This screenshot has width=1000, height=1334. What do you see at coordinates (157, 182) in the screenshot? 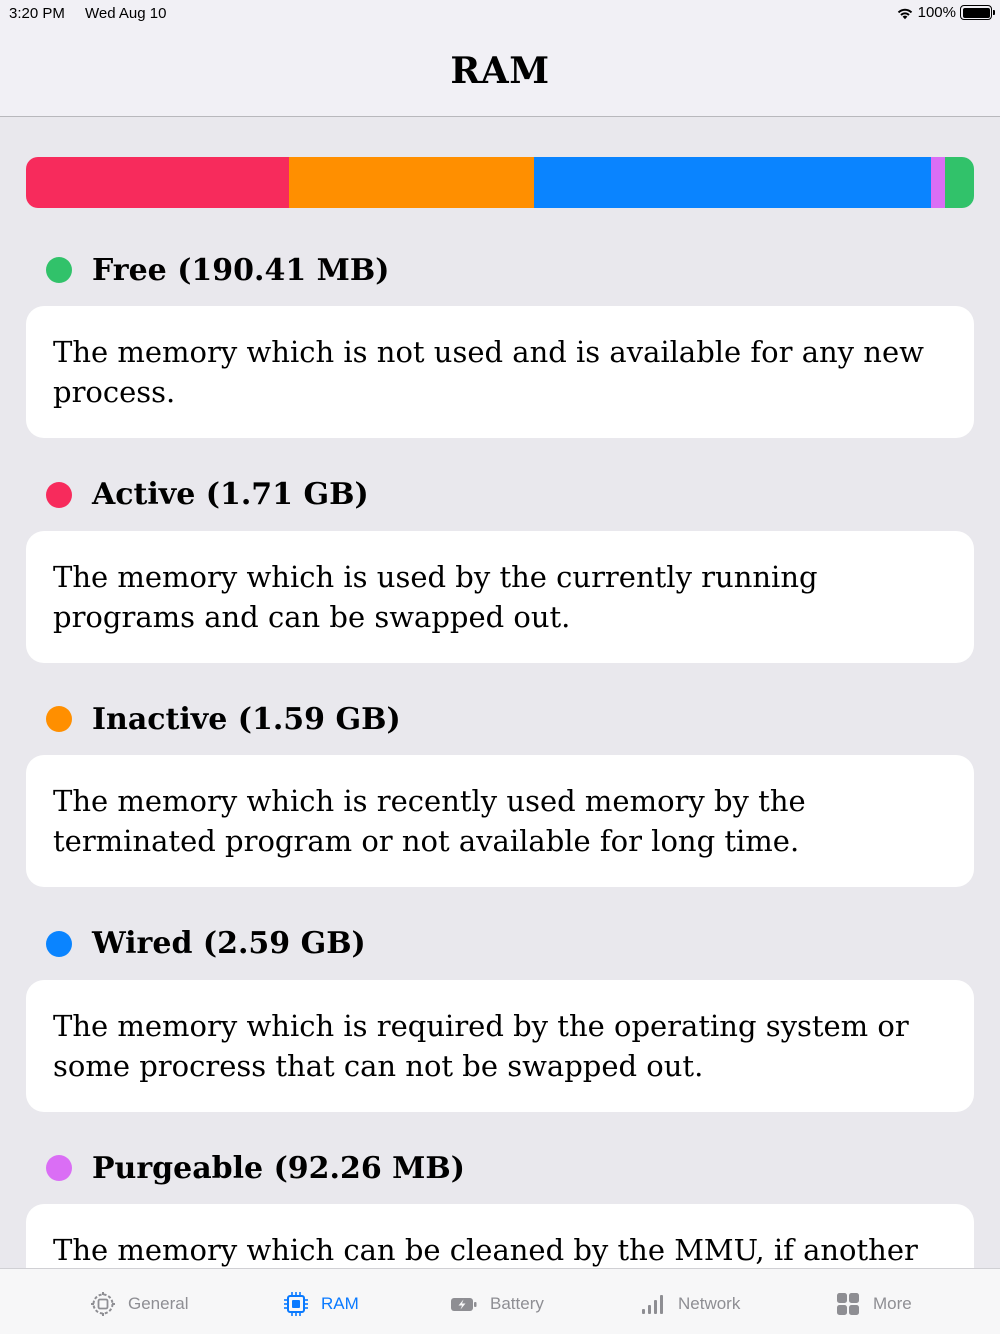
I see `usage-segment-active` at bounding box center [157, 182].